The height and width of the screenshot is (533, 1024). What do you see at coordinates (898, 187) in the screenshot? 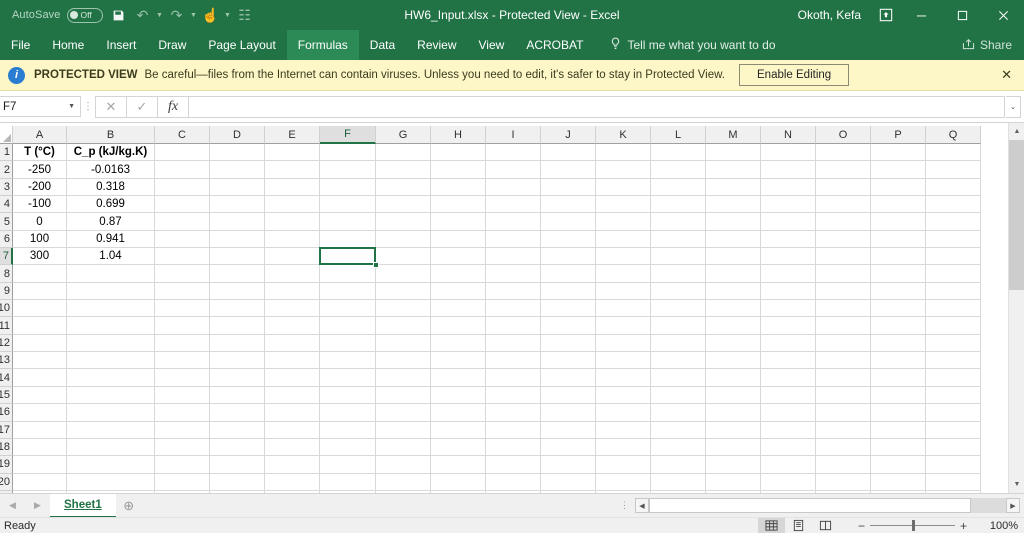
I see `cell-P3` at bounding box center [898, 187].